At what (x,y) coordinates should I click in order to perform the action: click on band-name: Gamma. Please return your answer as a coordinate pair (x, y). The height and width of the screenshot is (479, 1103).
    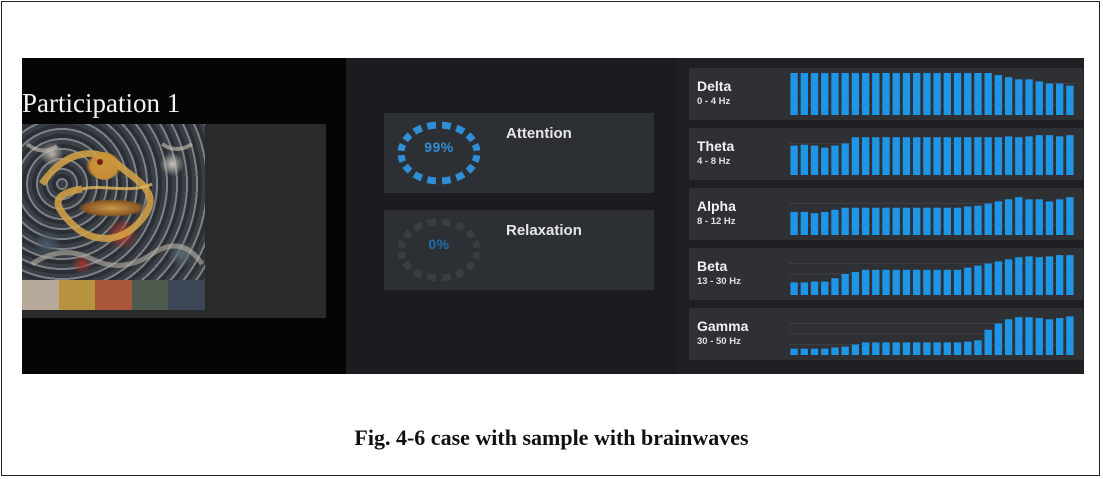
    Looking at the image, I should click on (723, 326).